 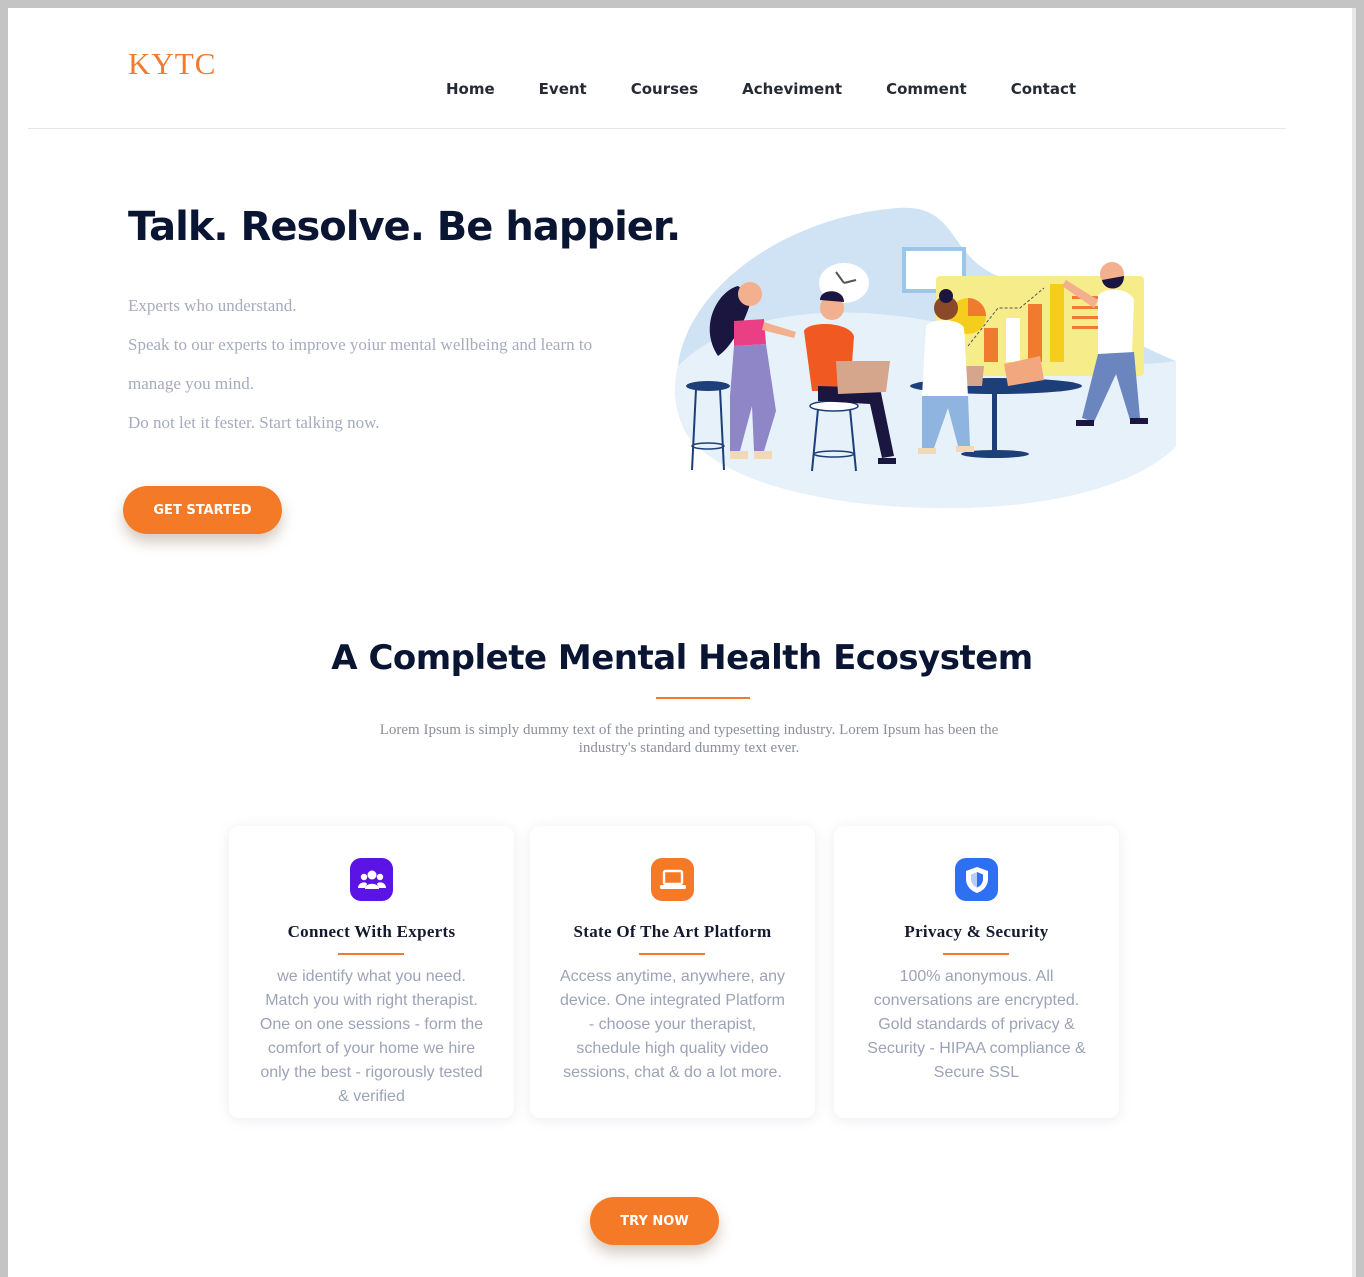 What do you see at coordinates (1043, 89) in the screenshot?
I see `nav-contact: Contact` at bounding box center [1043, 89].